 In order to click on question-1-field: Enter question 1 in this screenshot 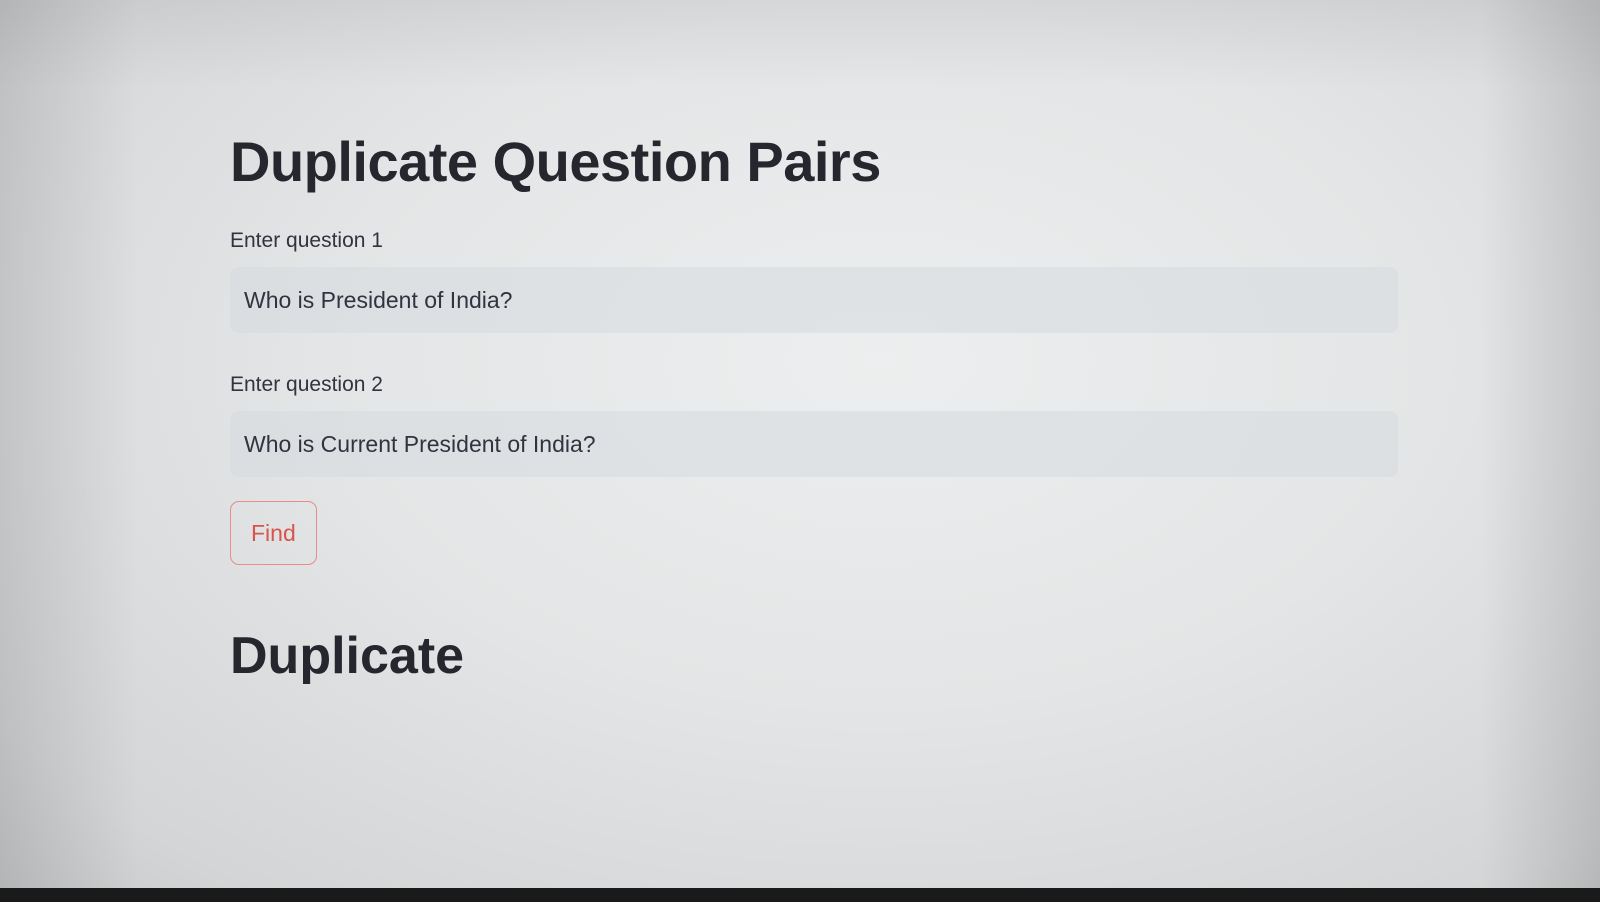, I will do `click(815, 281)`.